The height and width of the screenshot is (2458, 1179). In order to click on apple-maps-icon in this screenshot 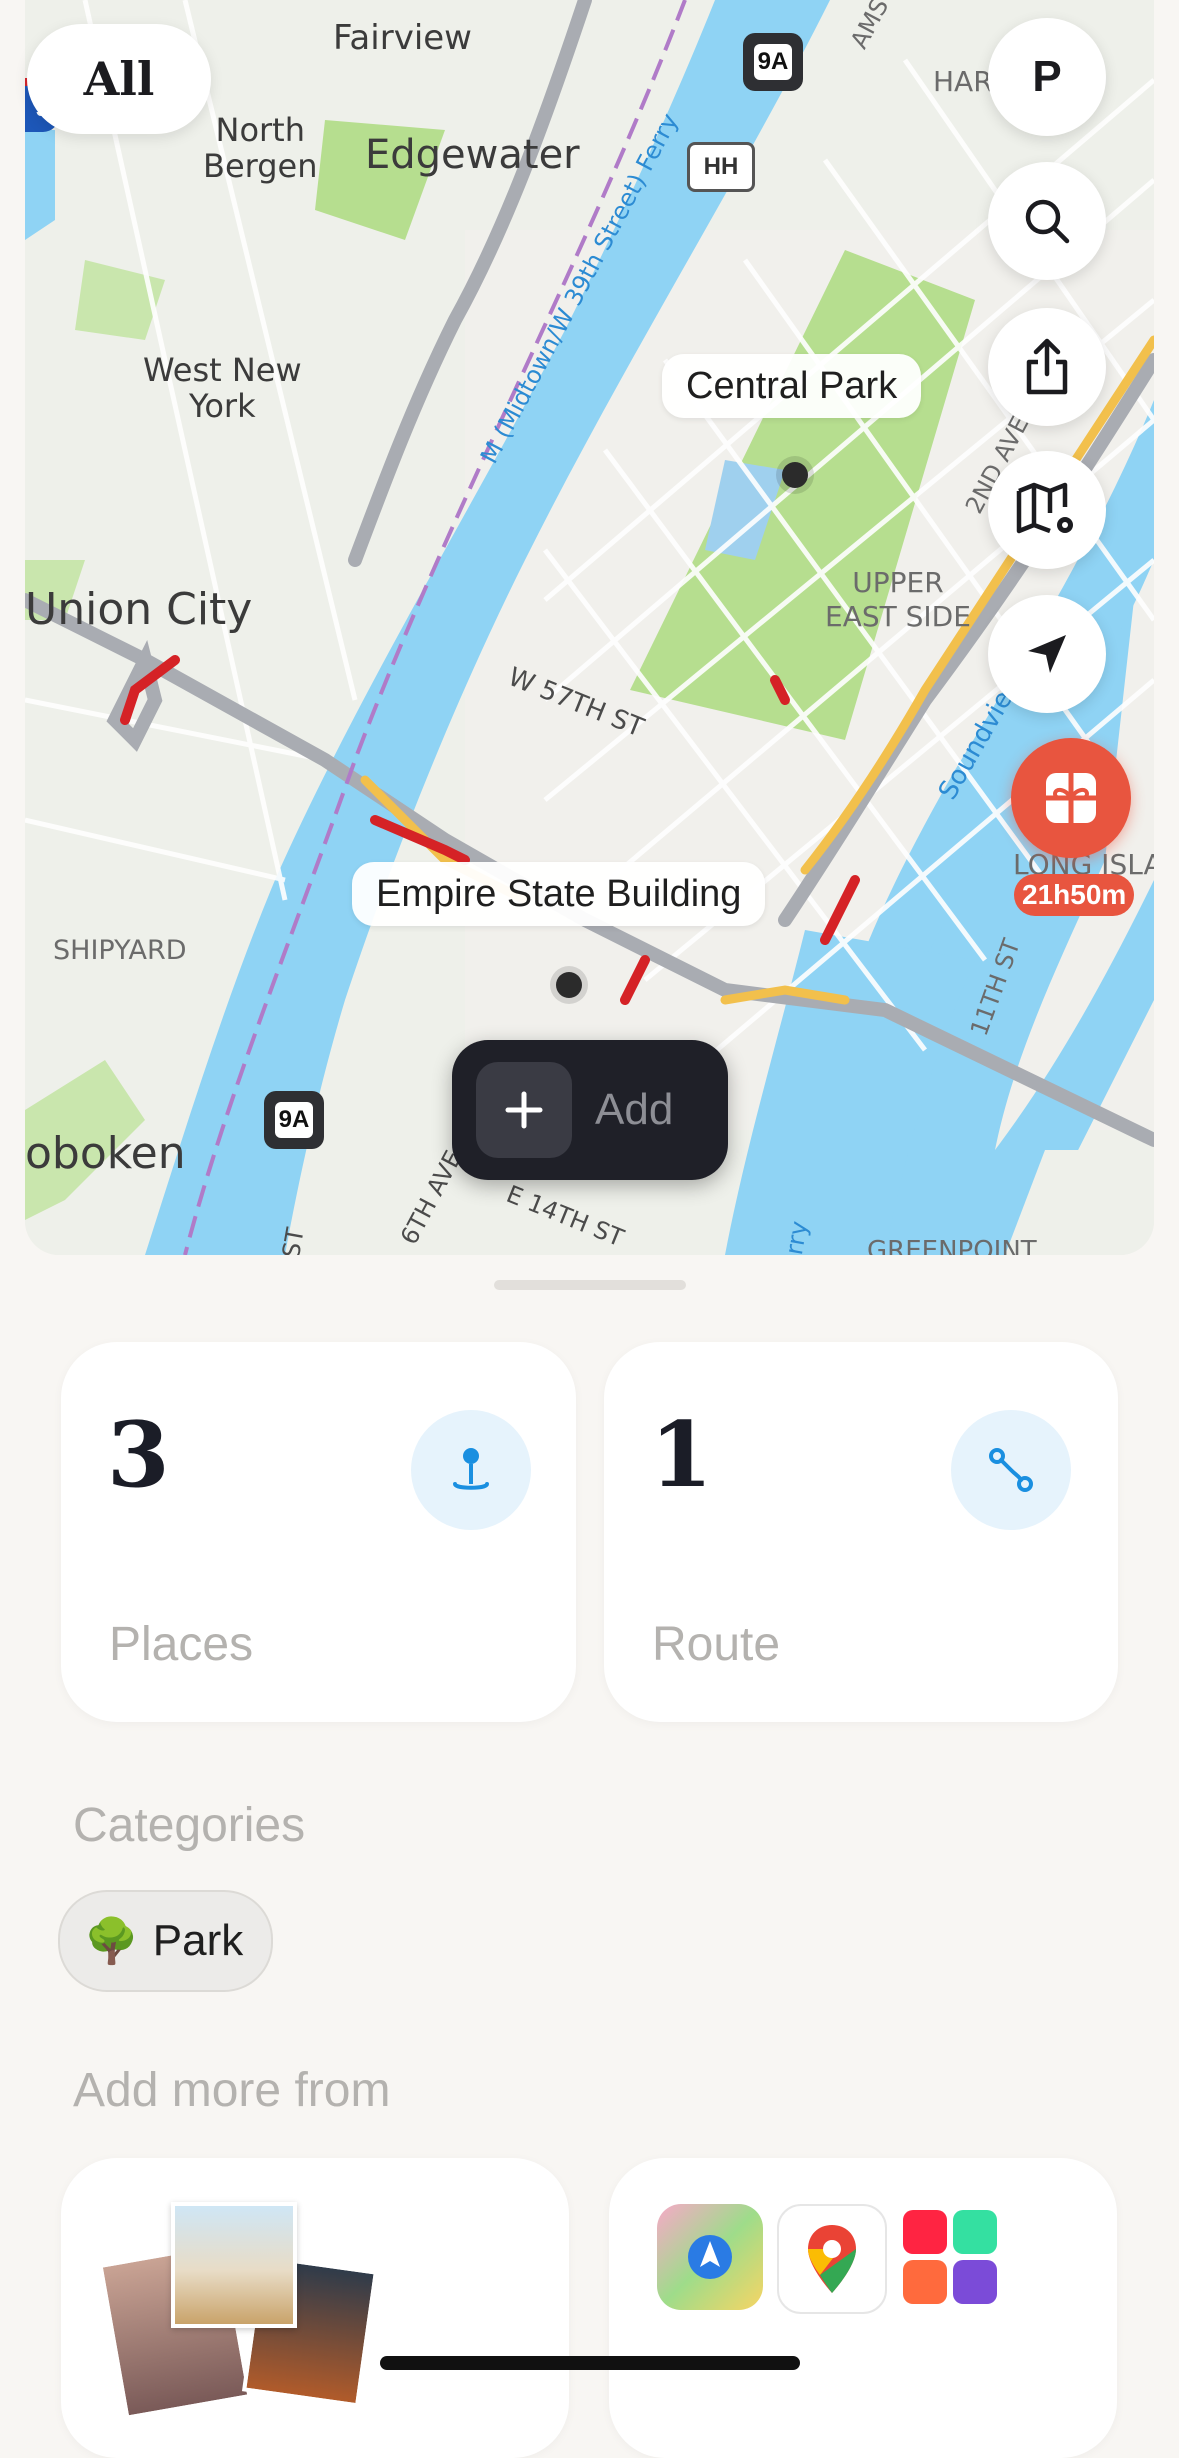, I will do `click(710, 2257)`.